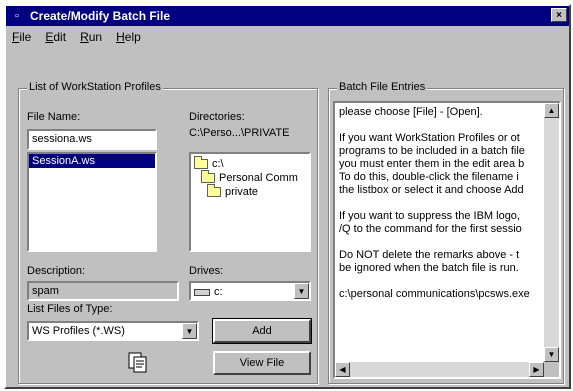  What do you see at coordinates (429, 268) in the screenshot?
I see `entry-line: be ignored when the batch file is run.` at bounding box center [429, 268].